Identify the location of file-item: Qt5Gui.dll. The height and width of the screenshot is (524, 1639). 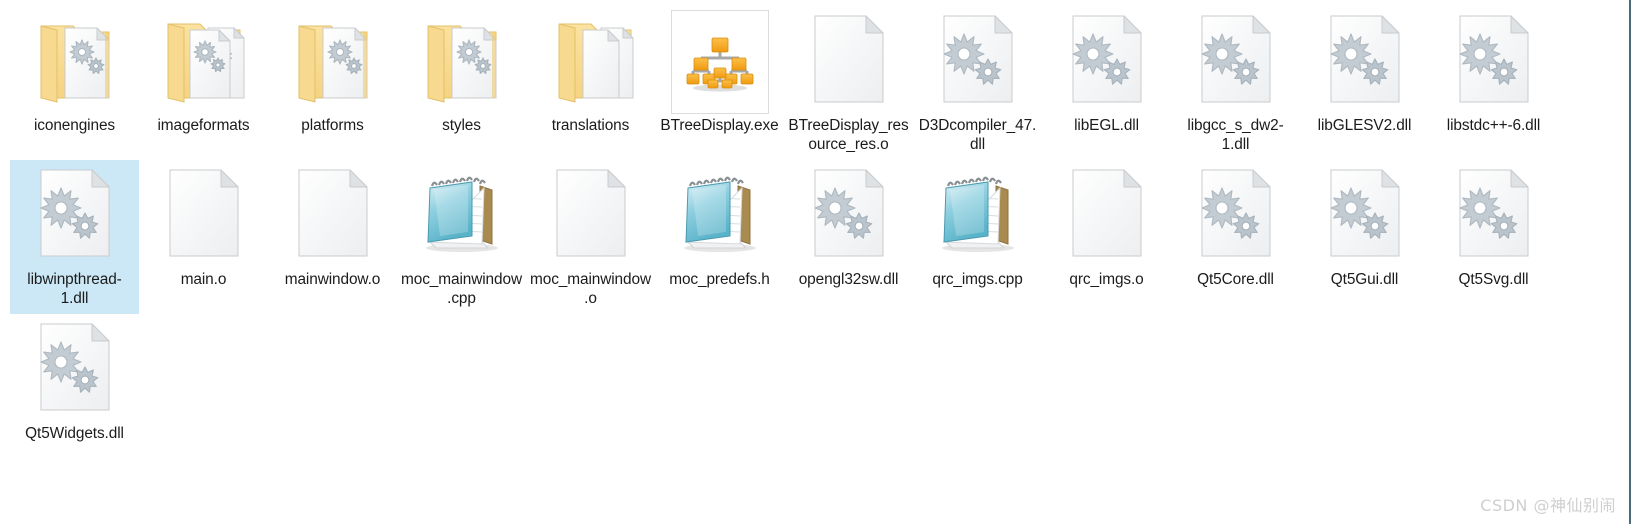
(1364, 237).